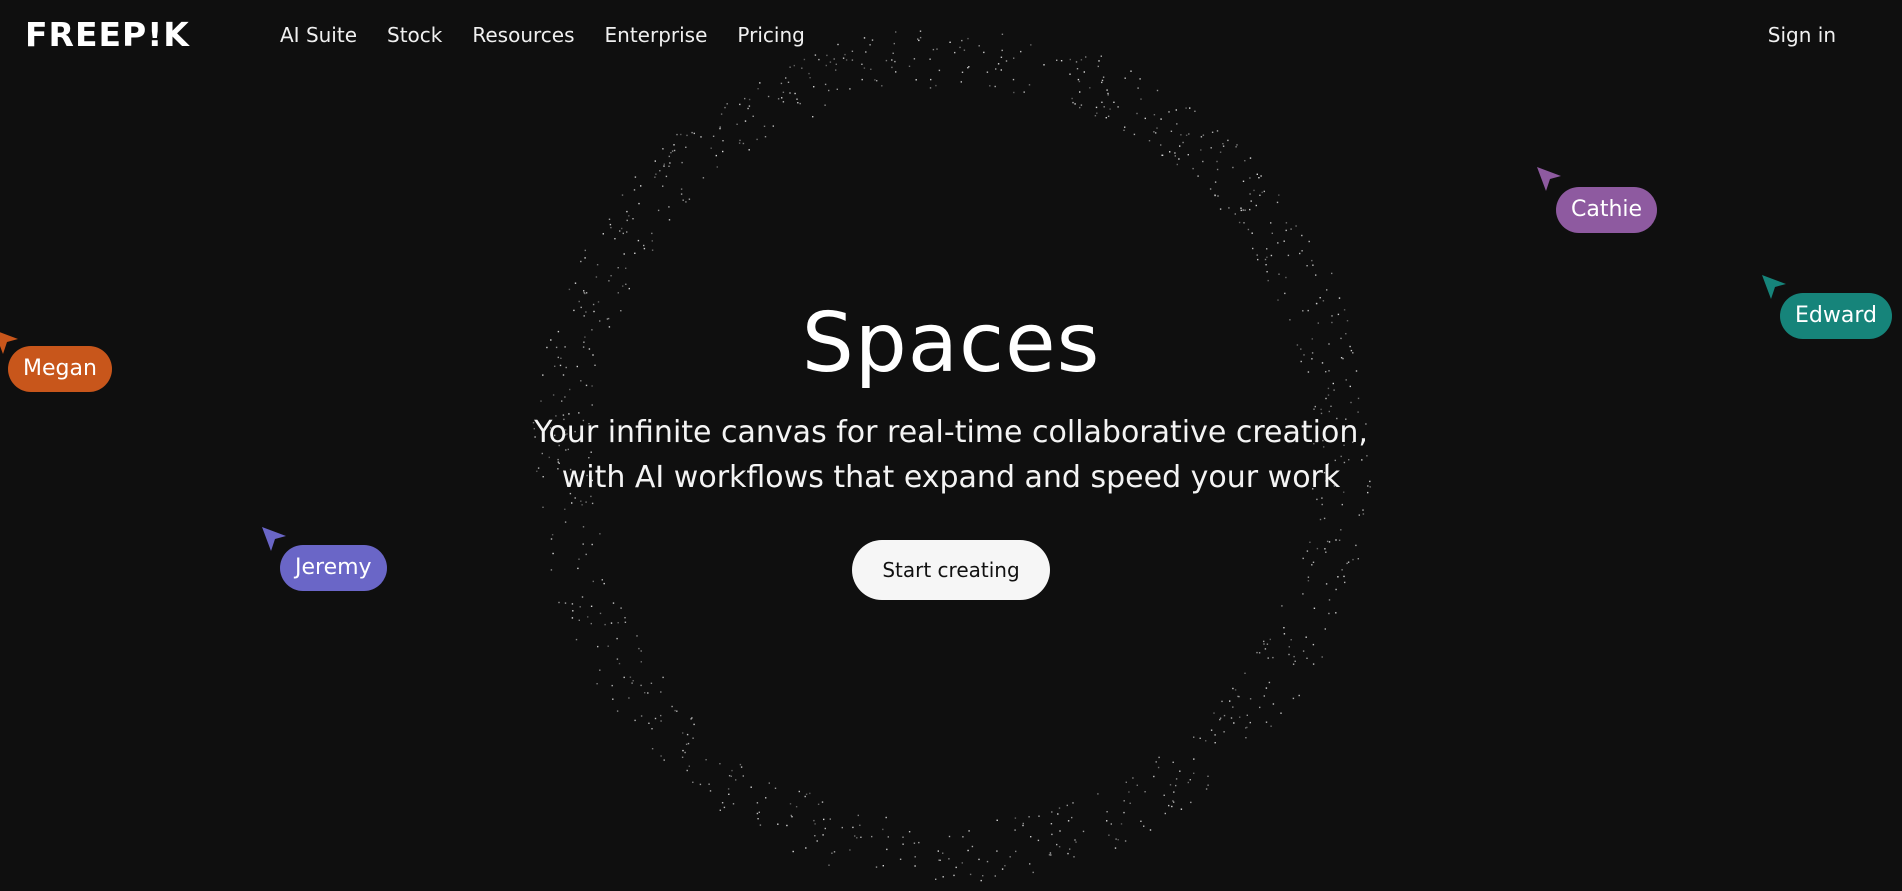 This screenshot has width=1902, height=891. What do you see at coordinates (770, 35) in the screenshot?
I see `nav-pricing: Pricing` at bounding box center [770, 35].